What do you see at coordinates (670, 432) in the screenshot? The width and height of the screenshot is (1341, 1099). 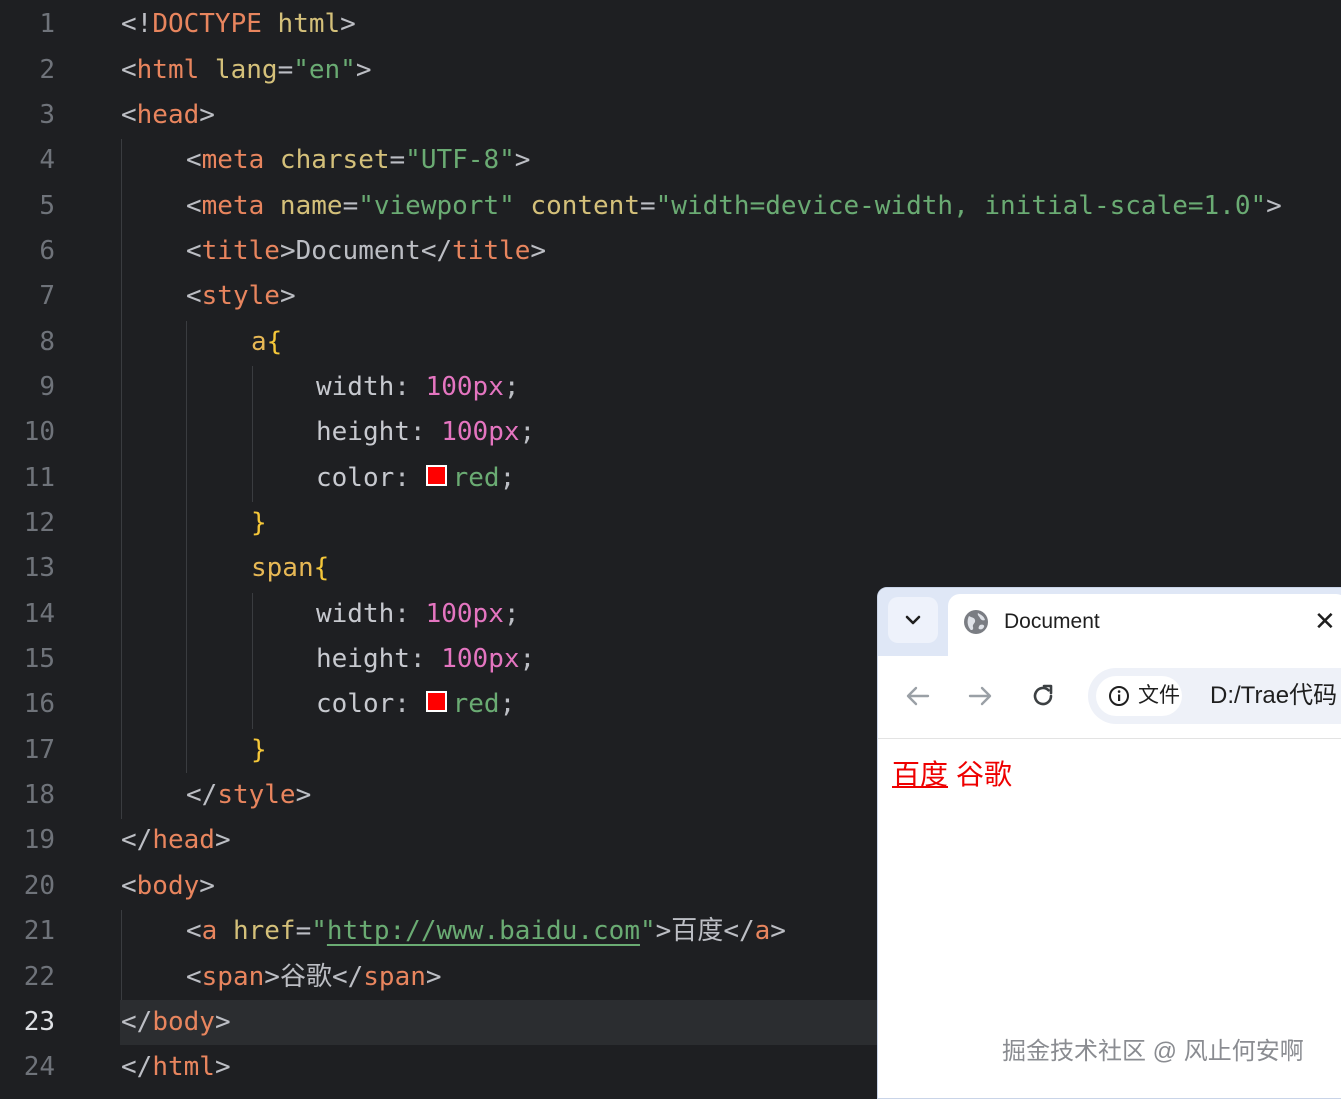 I see `code-line: 10 height: 100px;` at bounding box center [670, 432].